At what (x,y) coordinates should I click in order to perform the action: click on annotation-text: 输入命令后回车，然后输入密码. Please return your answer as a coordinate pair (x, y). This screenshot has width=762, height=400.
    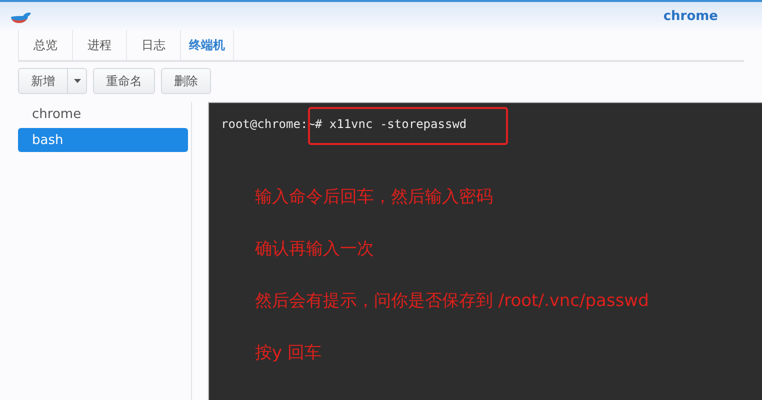
    Looking at the image, I should click on (374, 197).